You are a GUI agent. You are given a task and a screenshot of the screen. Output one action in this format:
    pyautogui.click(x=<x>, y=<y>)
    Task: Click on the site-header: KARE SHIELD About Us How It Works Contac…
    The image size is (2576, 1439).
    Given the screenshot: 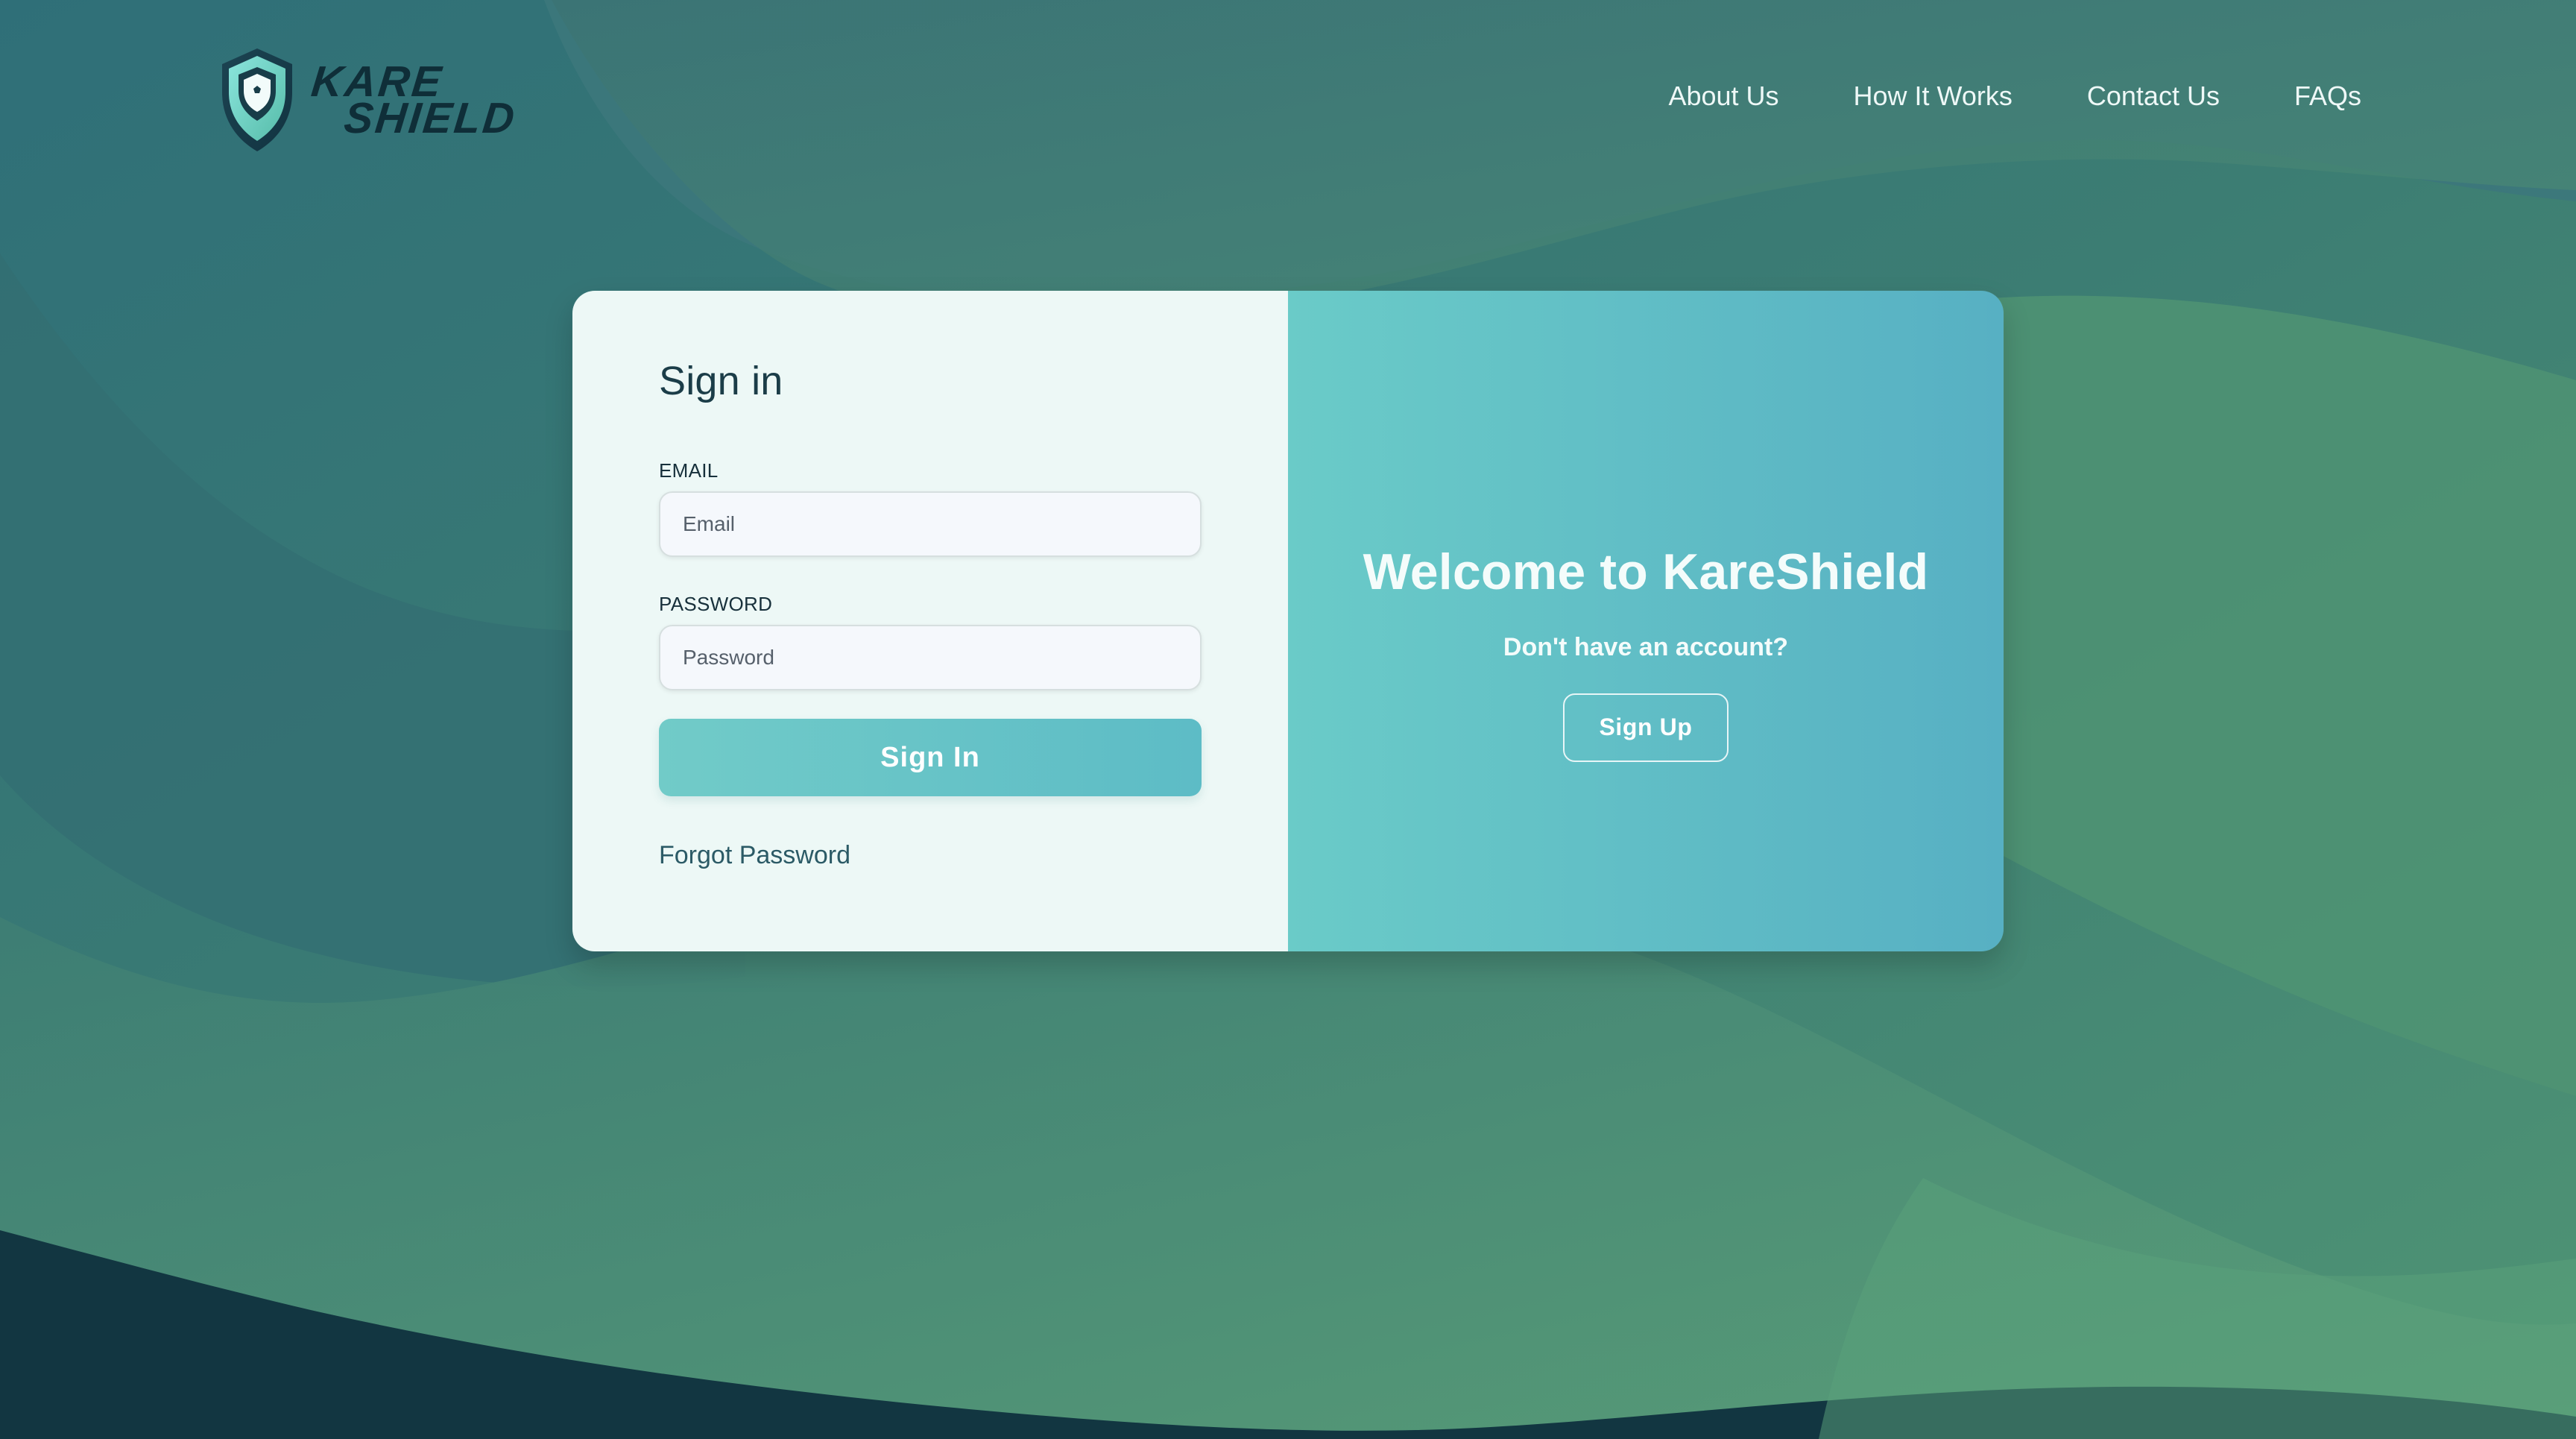 What is the action you would take?
    pyautogui.click(x=1288, y=100)
    